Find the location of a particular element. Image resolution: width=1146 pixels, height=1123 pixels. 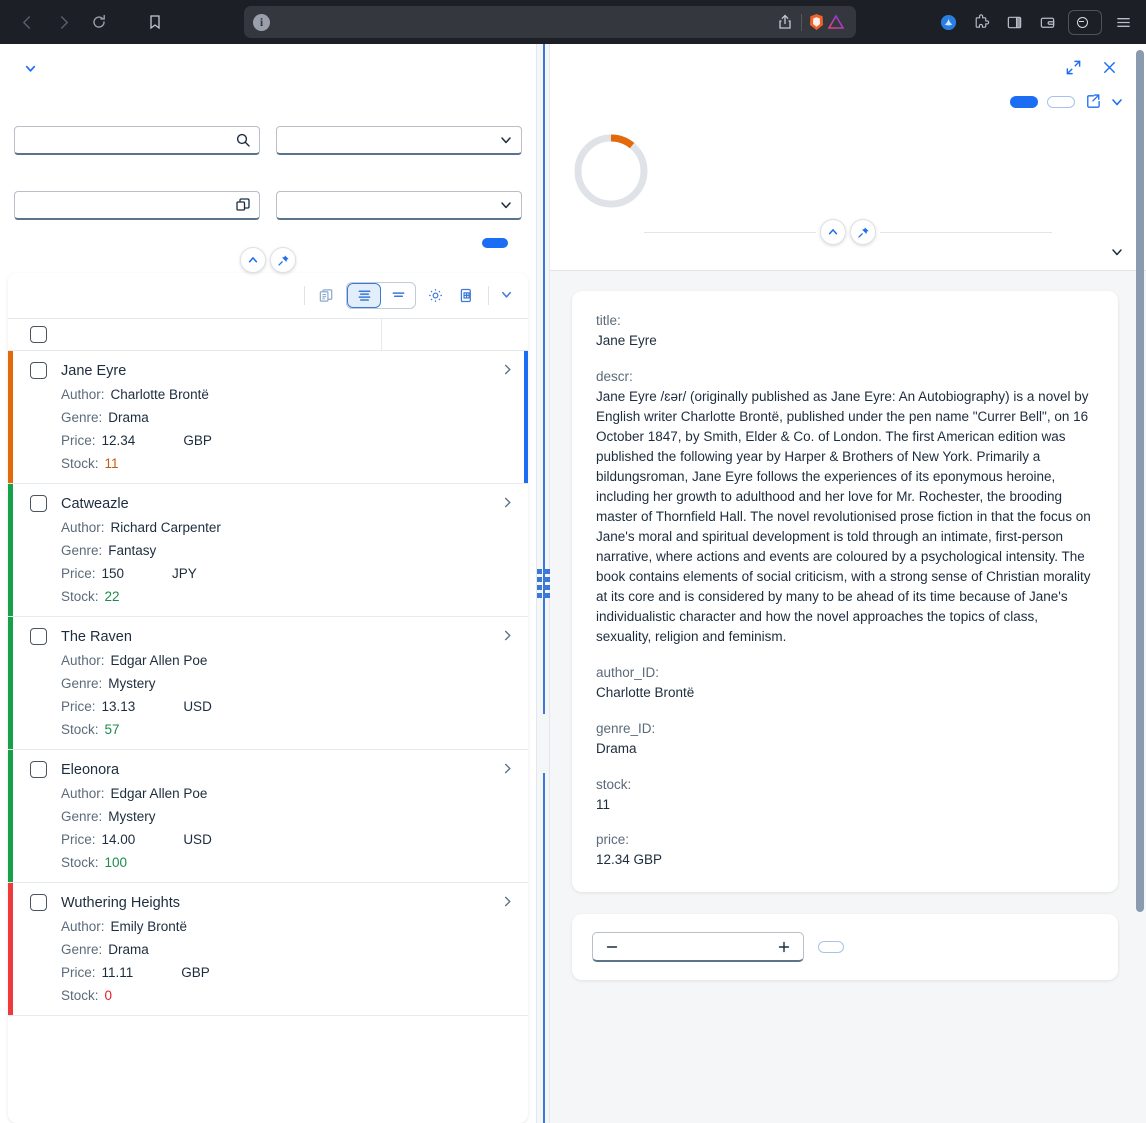

author-value: Edgar Allen Poe is located at coordinates (159, 793).